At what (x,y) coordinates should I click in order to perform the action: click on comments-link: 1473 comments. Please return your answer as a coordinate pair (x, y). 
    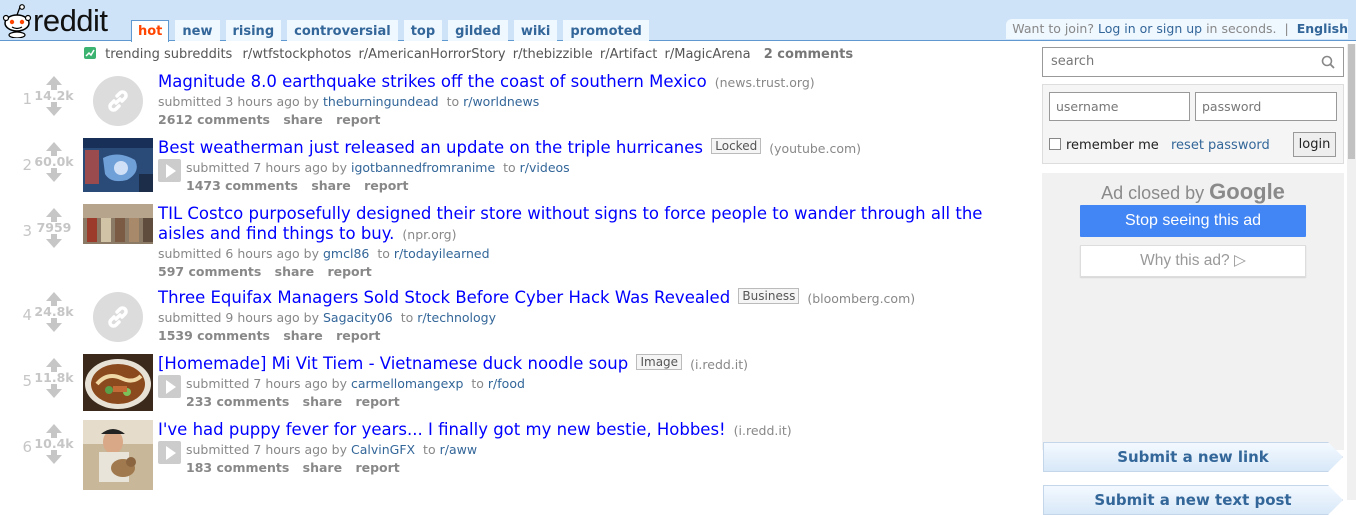
    Looking at the image, I should click on (242, 185).